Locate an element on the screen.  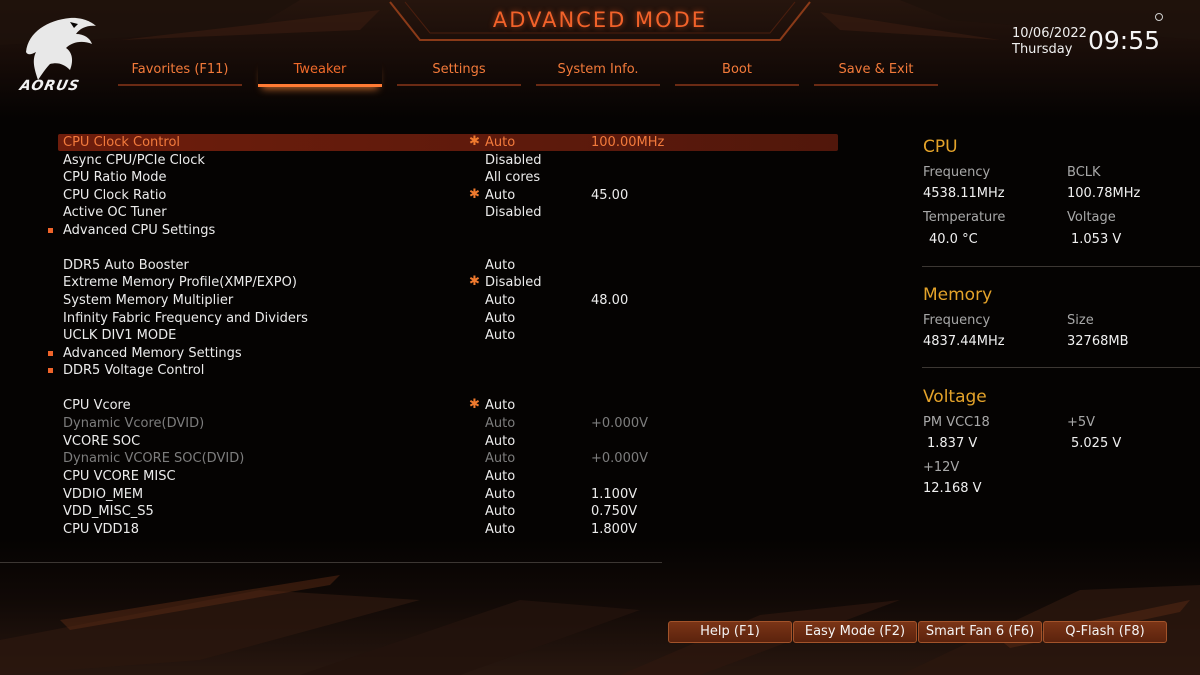
setting-cpu-vcore: CPU Vcore ✱ Auto is located at coordinates (420, 405).